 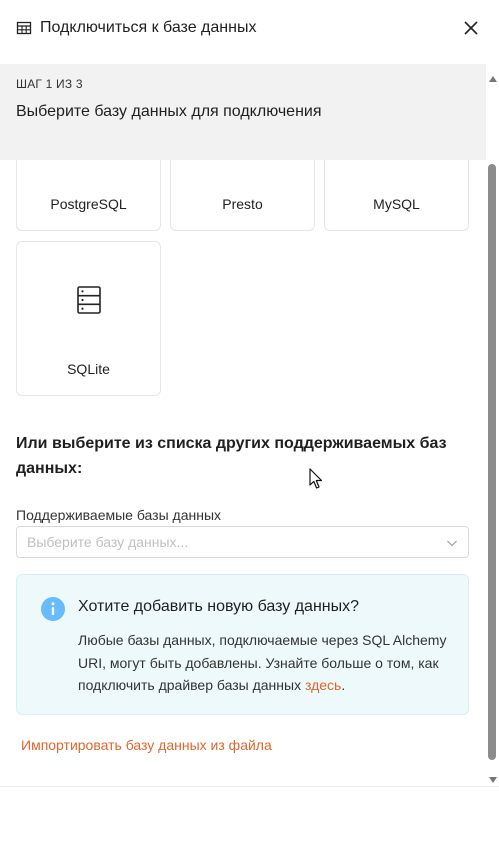 What do you see at coordinates (316, 481) in the screenshot?
I see `mouse-cursor-icon` at bounding box center [316, 481].